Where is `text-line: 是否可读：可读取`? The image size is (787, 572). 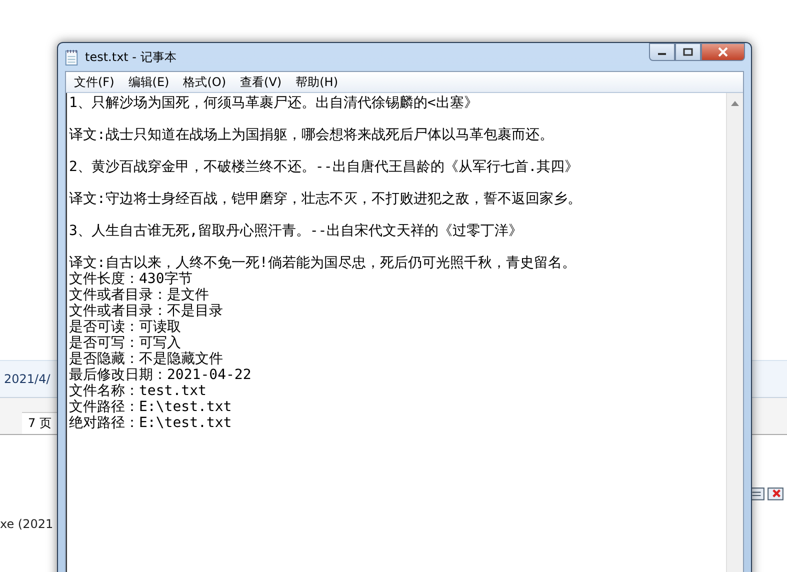 text-line: 是否可读：可读取 is located at coordinates (125, 327).